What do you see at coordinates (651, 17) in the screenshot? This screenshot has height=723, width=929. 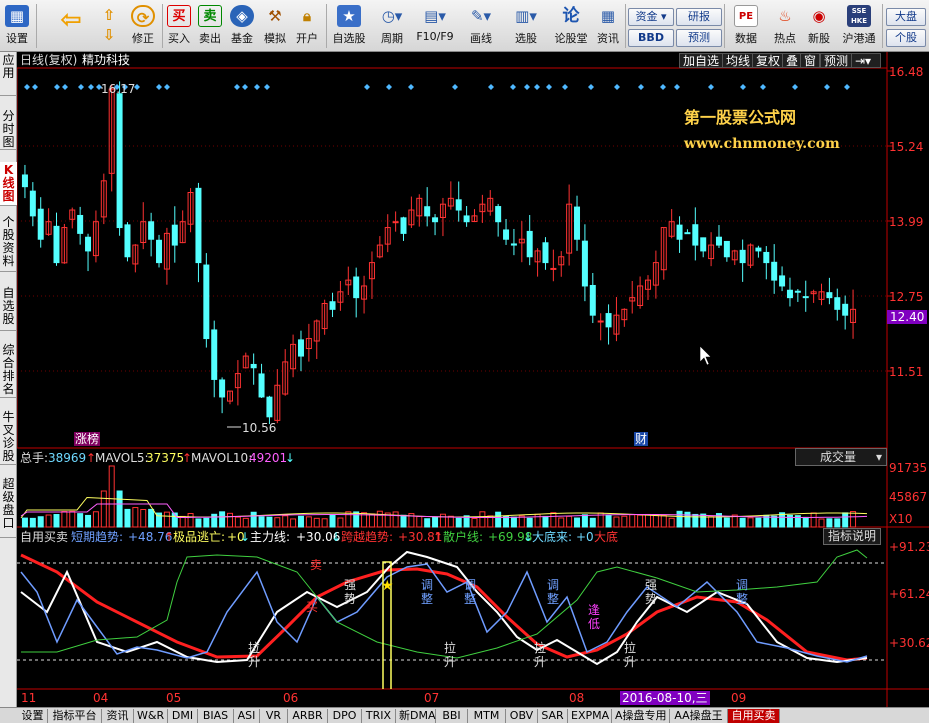 I see `capital-button: 资金 ▾` at bounding box center [651, 17].